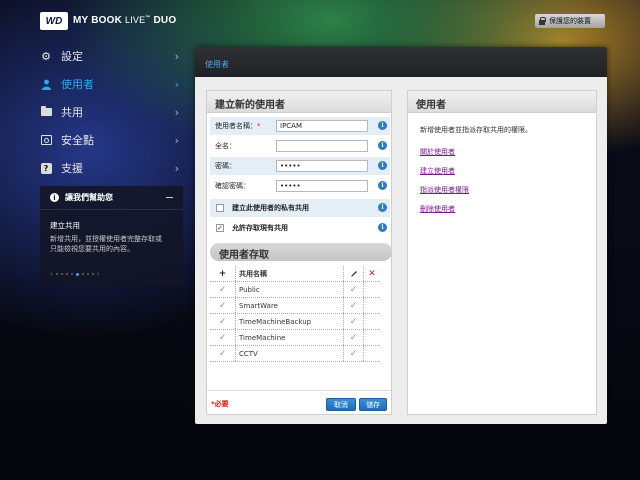 This screenshot has height=480, width=640. Describe the element at coordinates (295, 306) in the screenshot. I see `table-row: ✓ SmartWare ✓` at that location.